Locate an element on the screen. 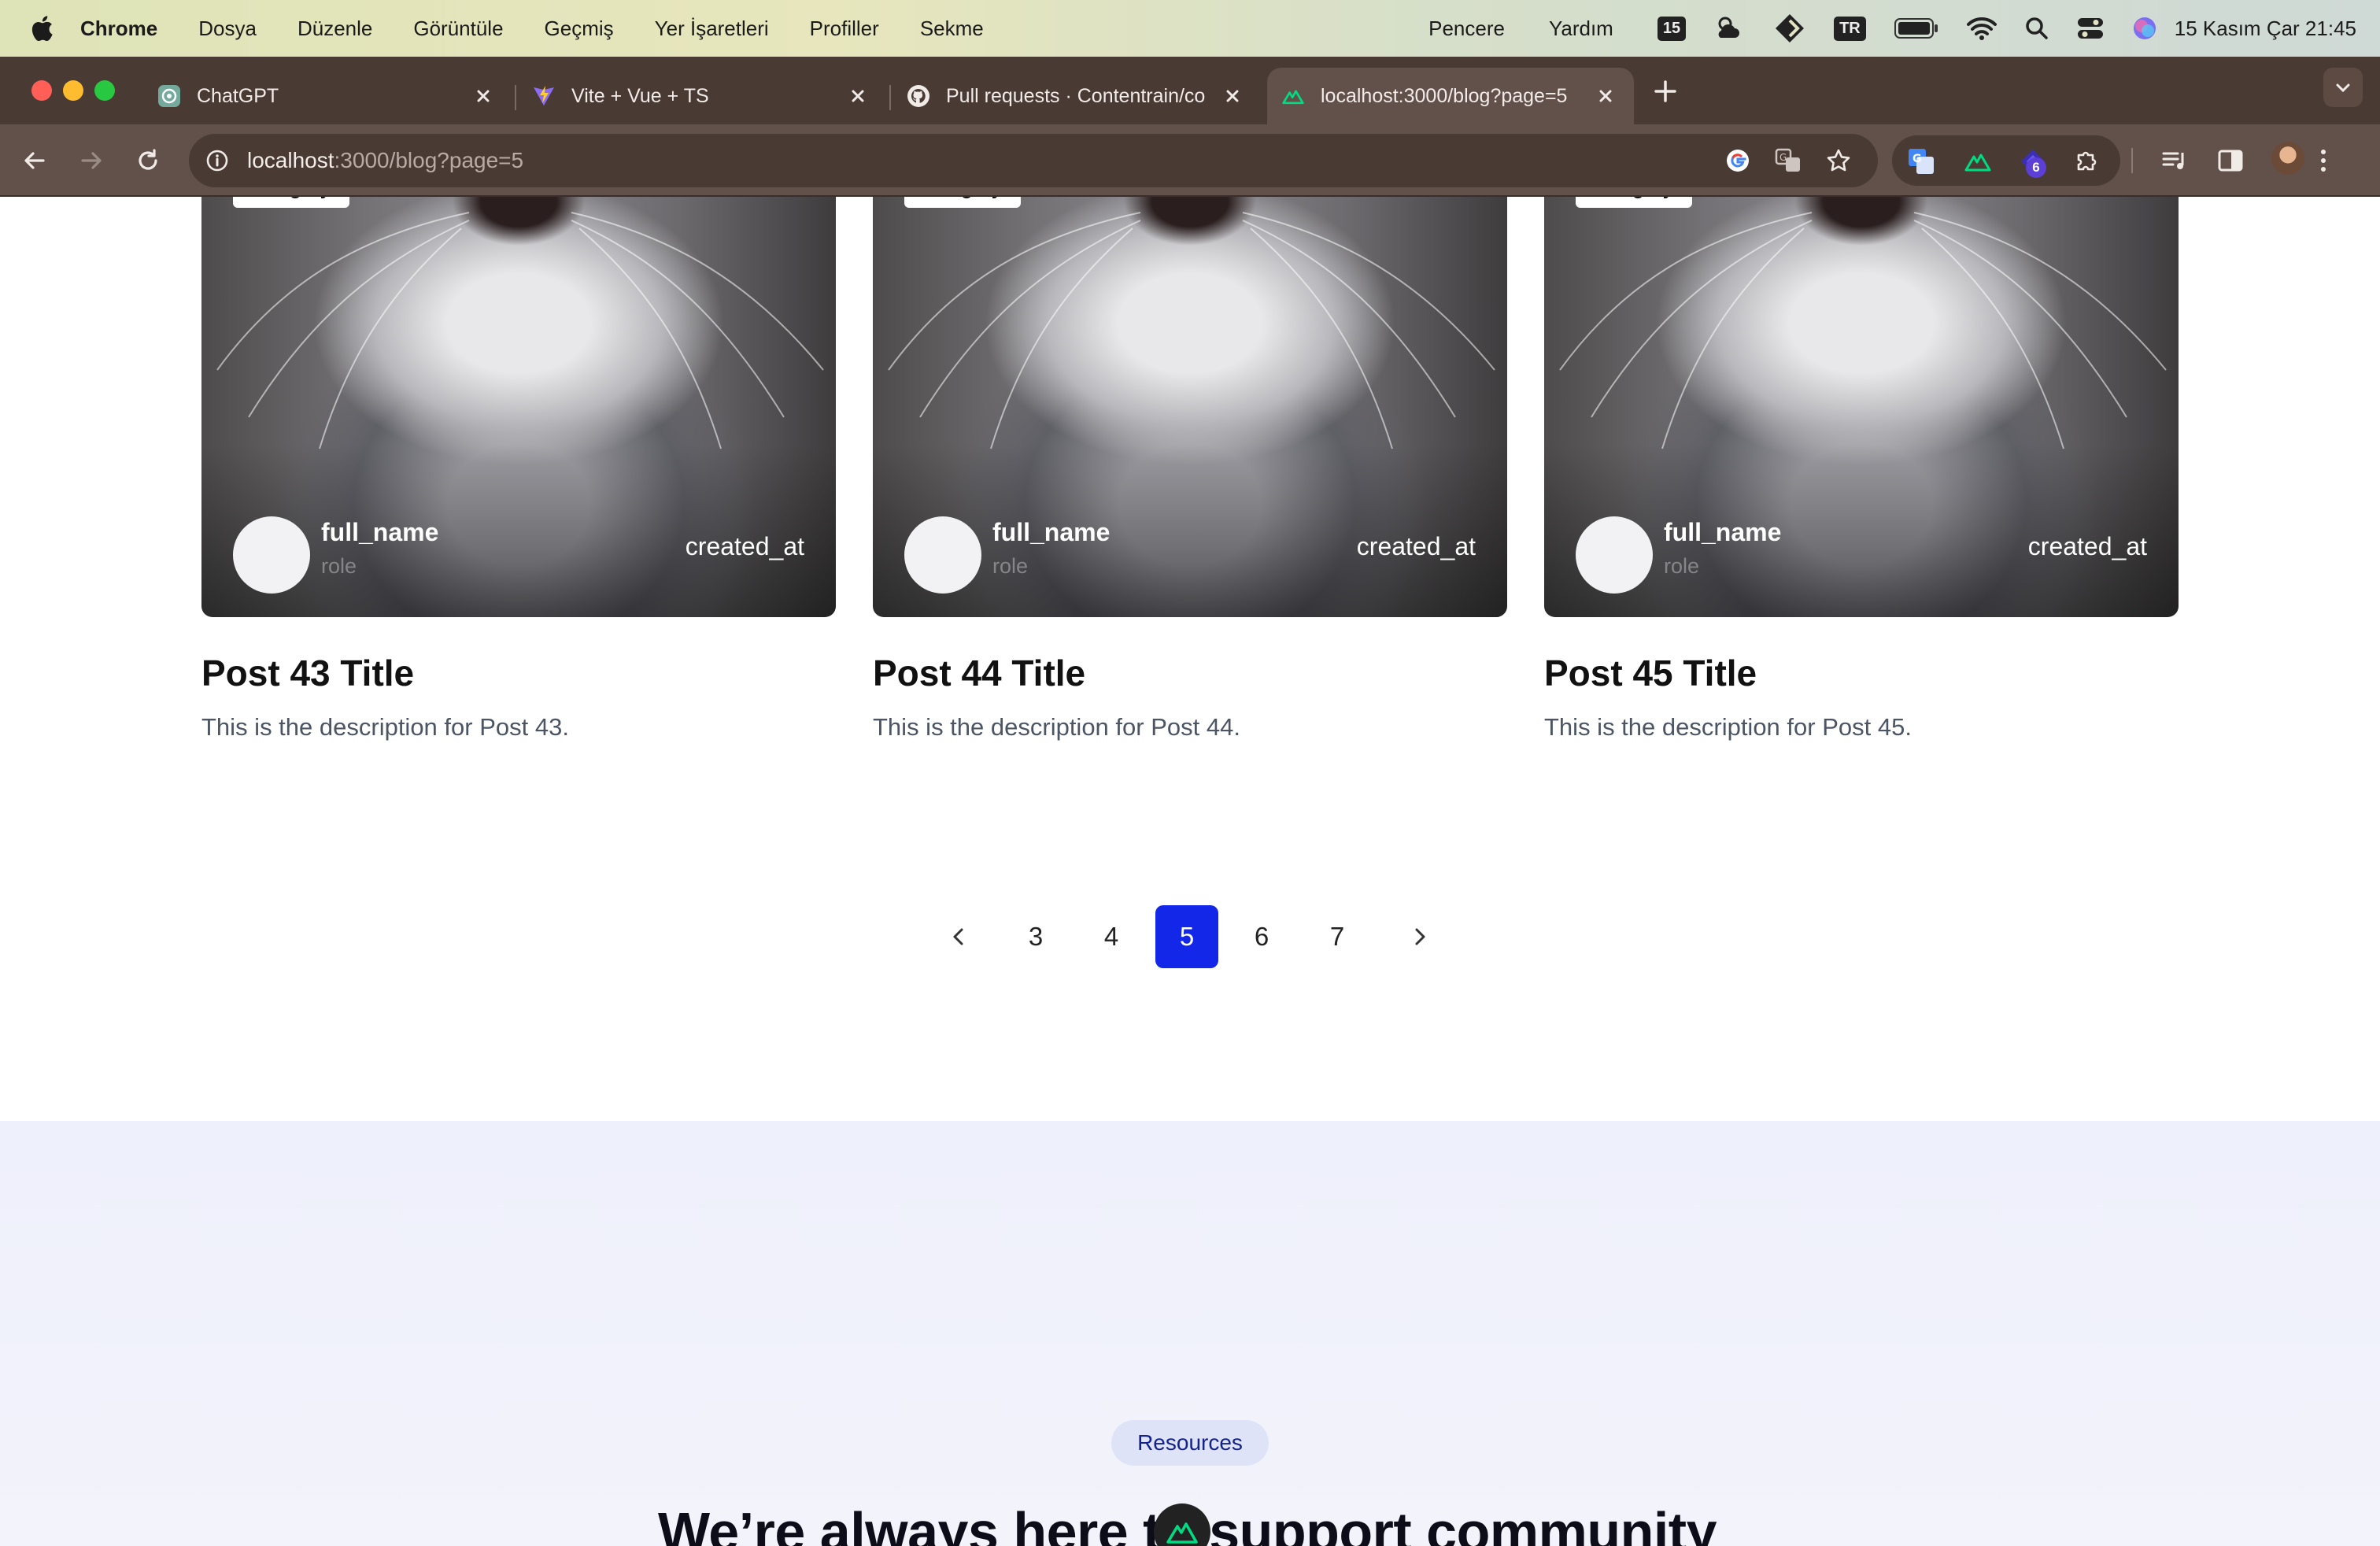 Image resolution: width=2380 pixels, height=1546 pixels. window-close-button is located at coordinates (41, 90).